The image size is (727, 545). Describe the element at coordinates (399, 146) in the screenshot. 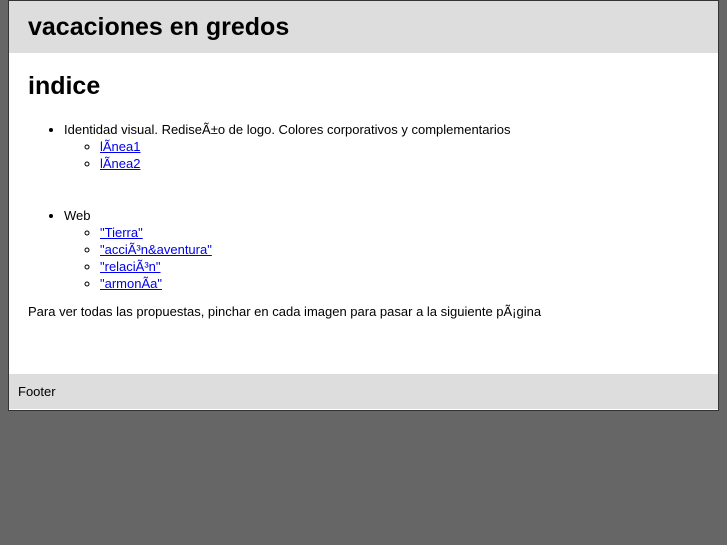

I see `list-item: lÃnea1` at that location.